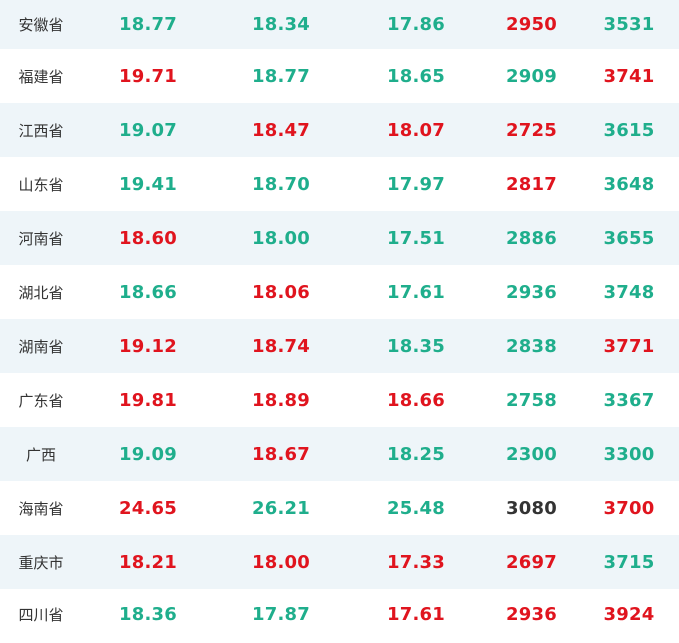 The width and height of the screenshot is (679, 643). What do you see at coordinates (148, 454) in the screenshot?
I see `price-cell-1: 19.09` at bounding box center [148, 454].